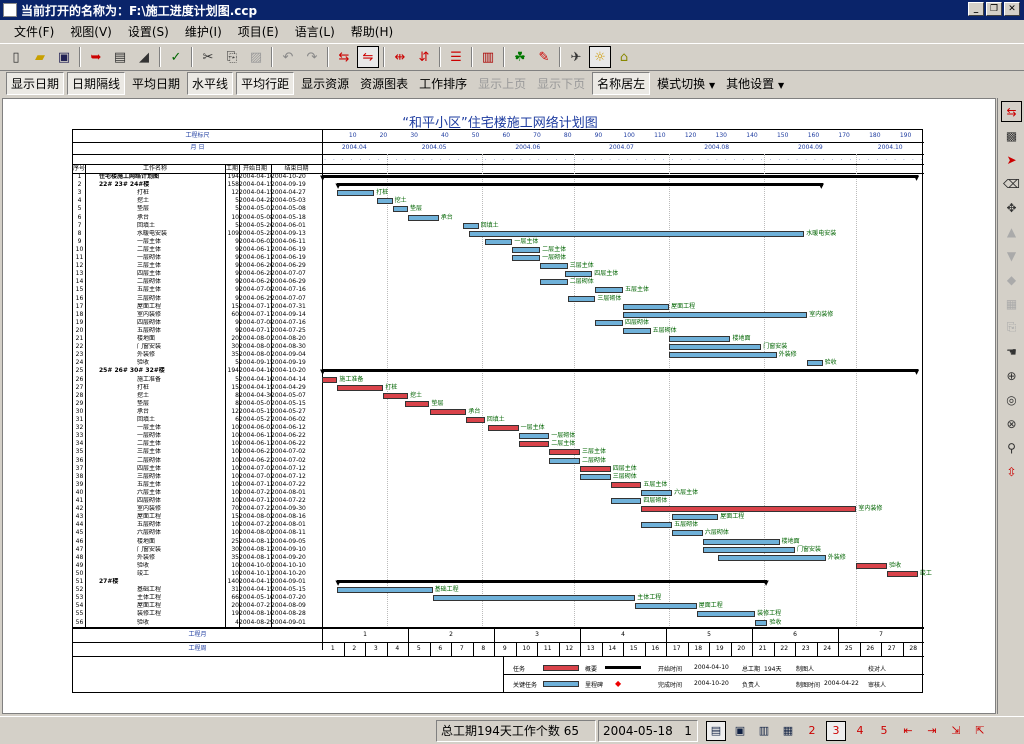 The height and width of the screenshot is (744, 1024). Describe the element at coordinates (908, 731) in the screenshot. I see `n6-icon: ⇤` at that location.